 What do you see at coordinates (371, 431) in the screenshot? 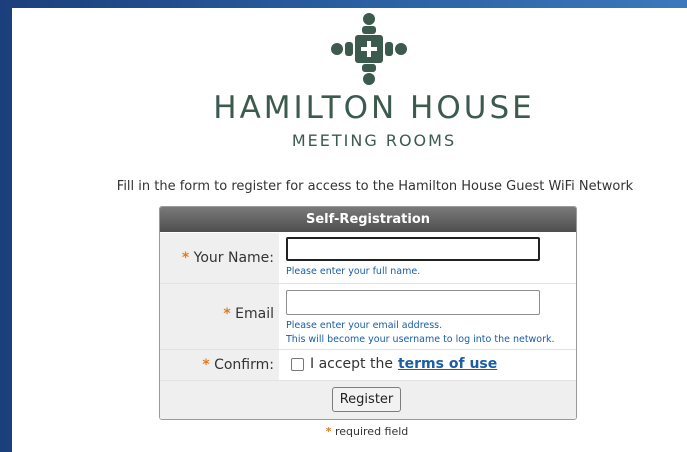
I see `required-note-text: required field` at bounding box center [371, 431].